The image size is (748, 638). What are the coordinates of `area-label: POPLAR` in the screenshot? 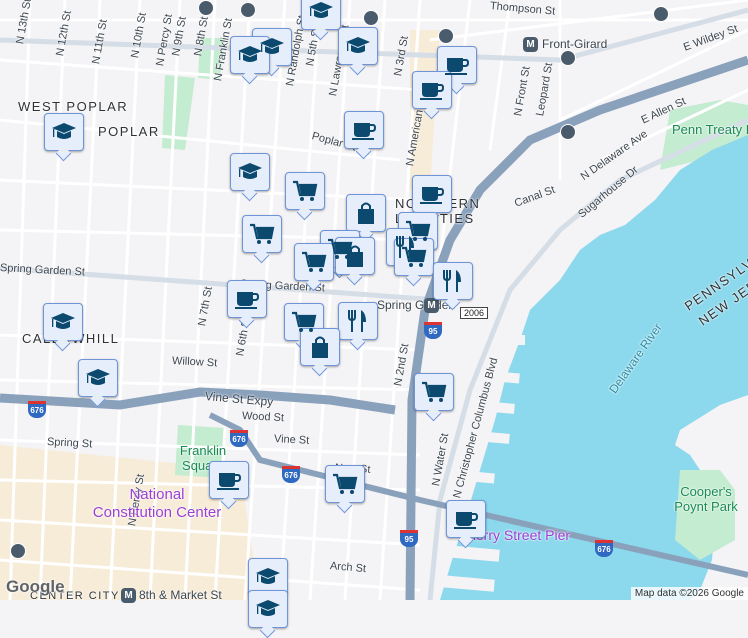 It's located at (129, 131).